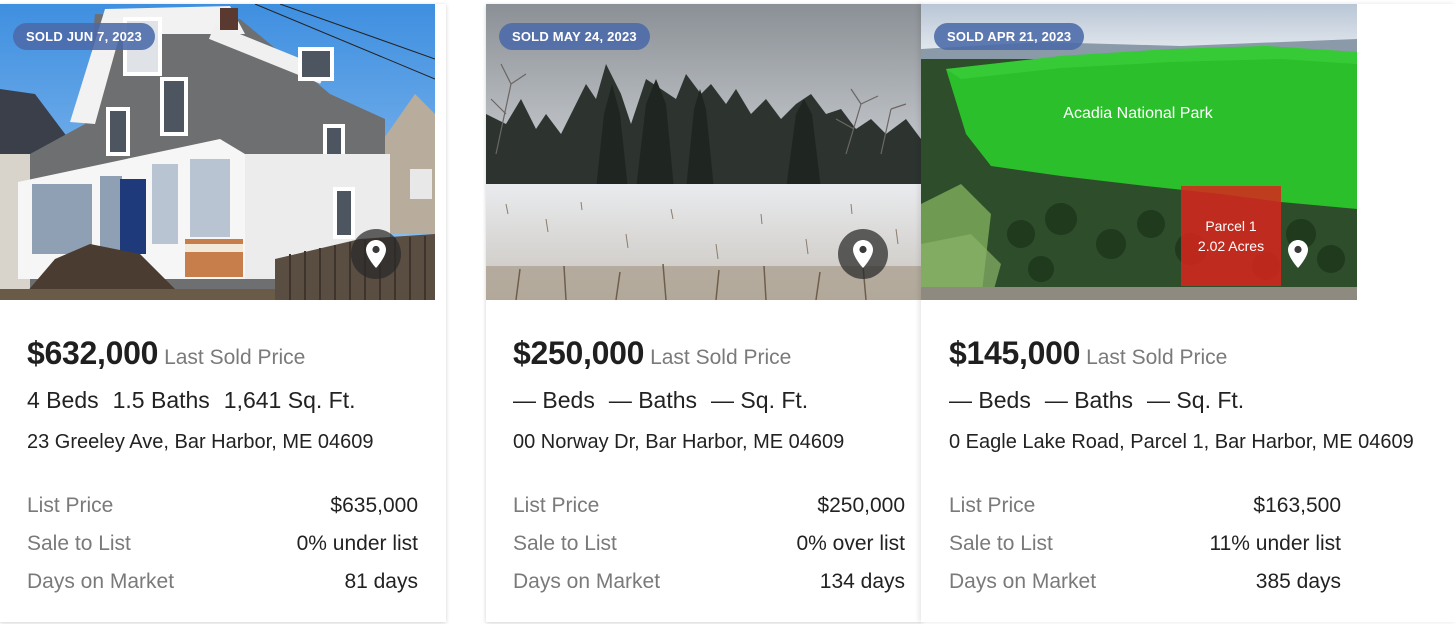 The height and width of the screenshot is (624, 1456). I want to click on detail-value: 0% under list, so click(357, 543).